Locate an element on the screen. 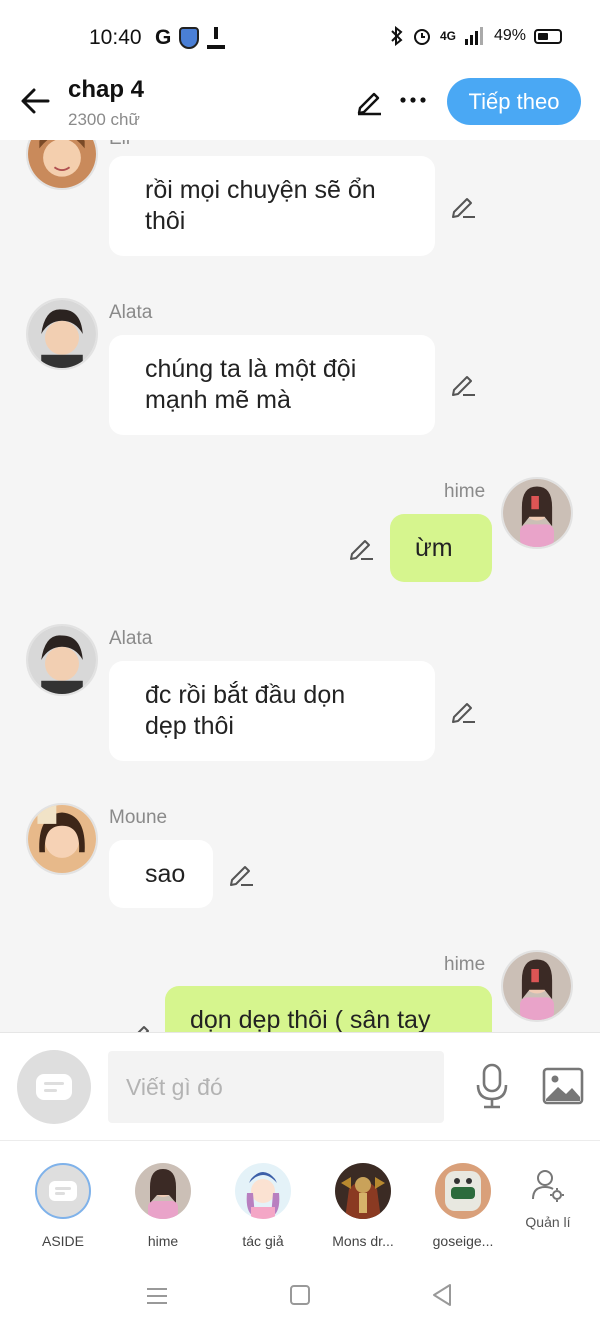 The image size is (600, 1333). back-arrow-icon is located at coordinates (35, 101).